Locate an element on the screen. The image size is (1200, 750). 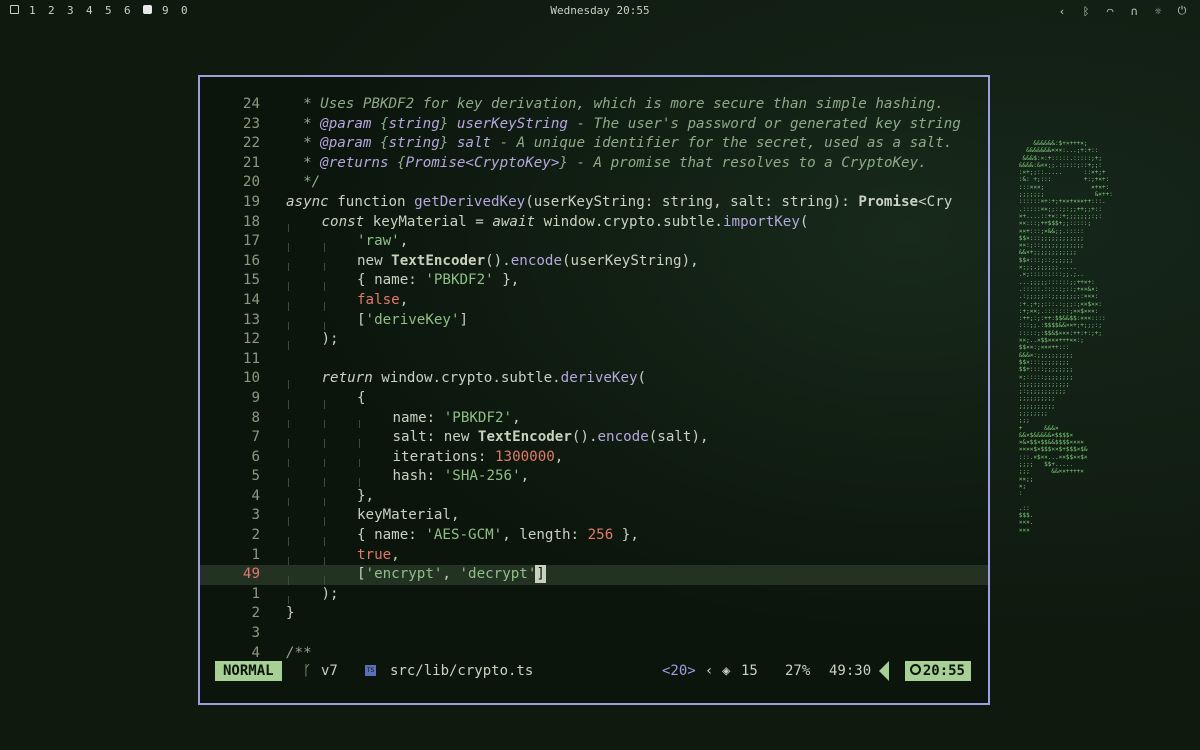
line-content: return window.crypto.subtle.deriveKey( is located at coordinates (627, 379).